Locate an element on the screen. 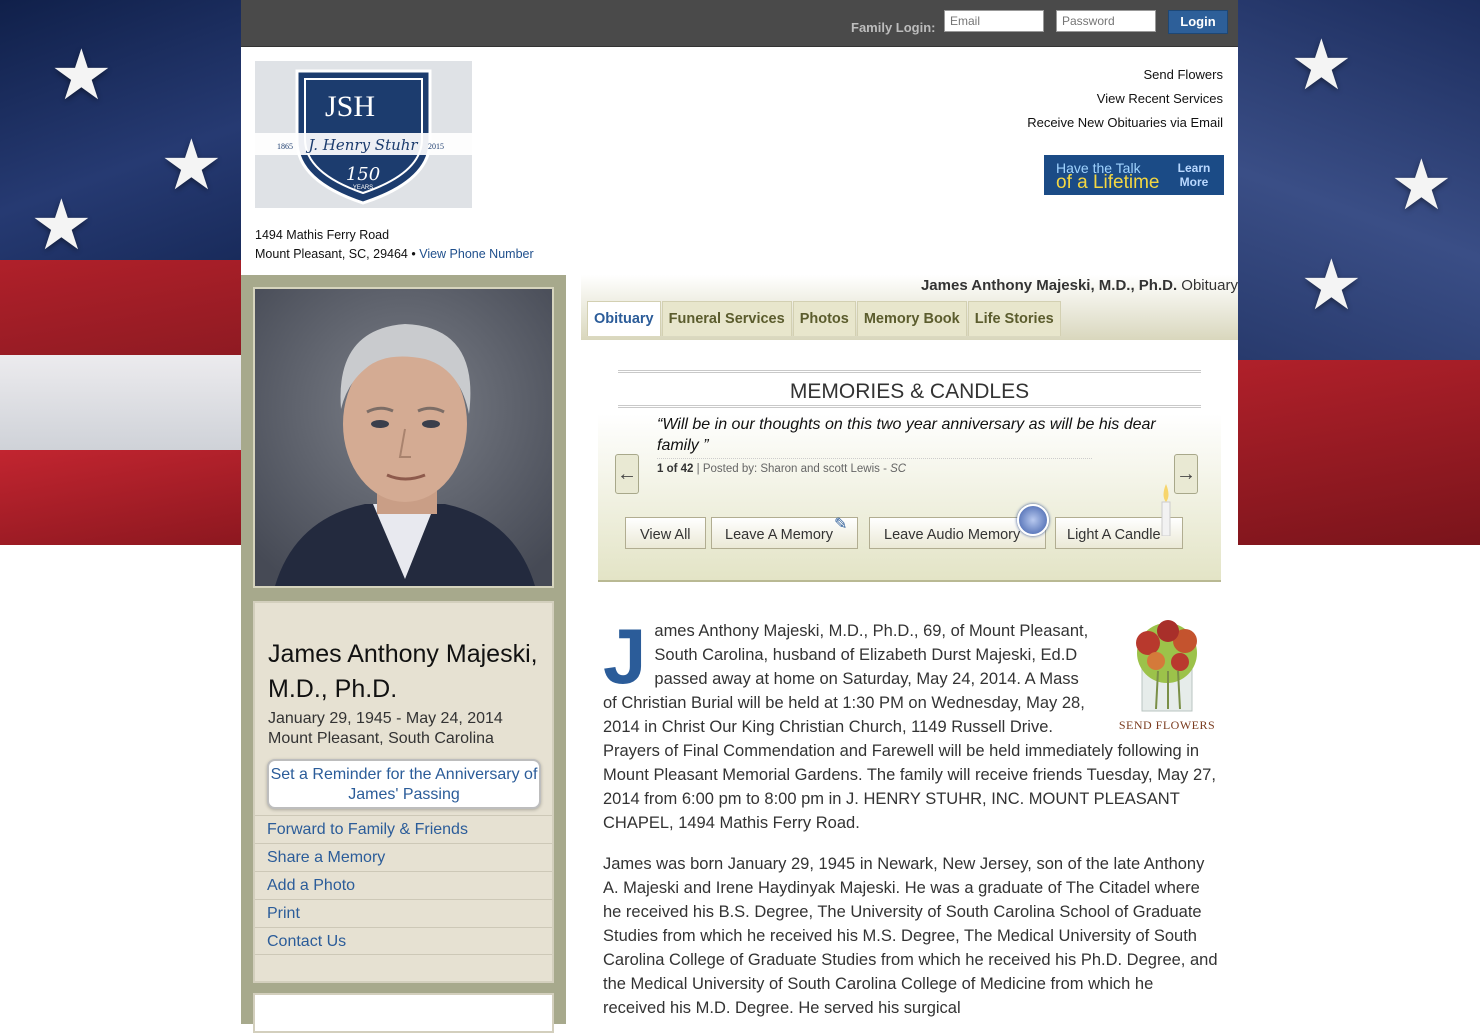 The height and width of the screenshot is (1033, 1480). view-all-button: View All is located at coordinates (665, 533).